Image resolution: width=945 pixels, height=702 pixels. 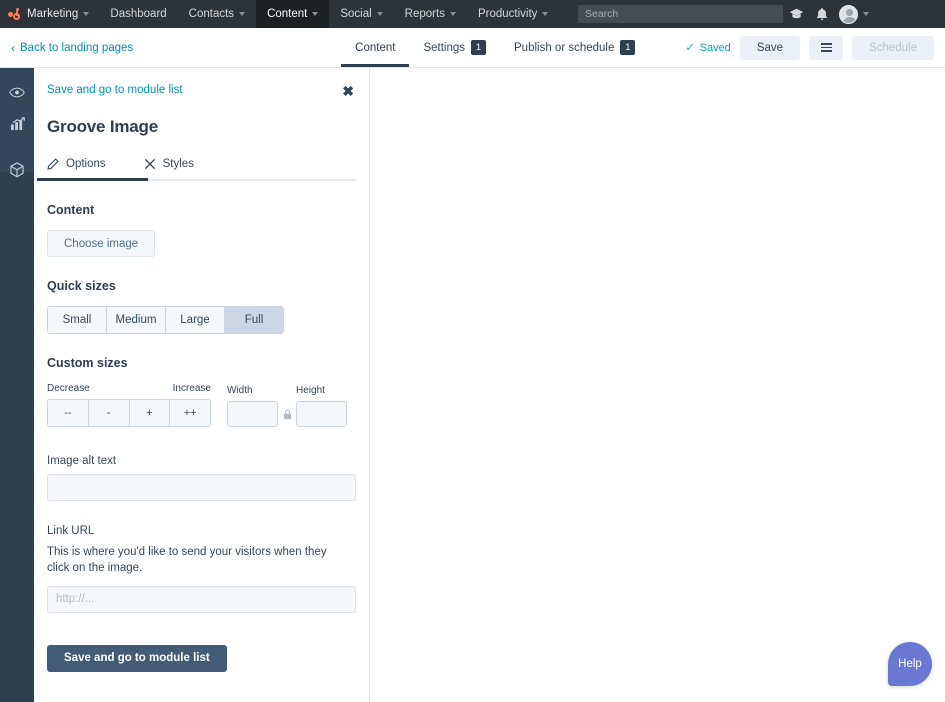 I want to click on stepper-group-wrapper: Decrease Increase -- - + ++, so click(x=129, y=405).